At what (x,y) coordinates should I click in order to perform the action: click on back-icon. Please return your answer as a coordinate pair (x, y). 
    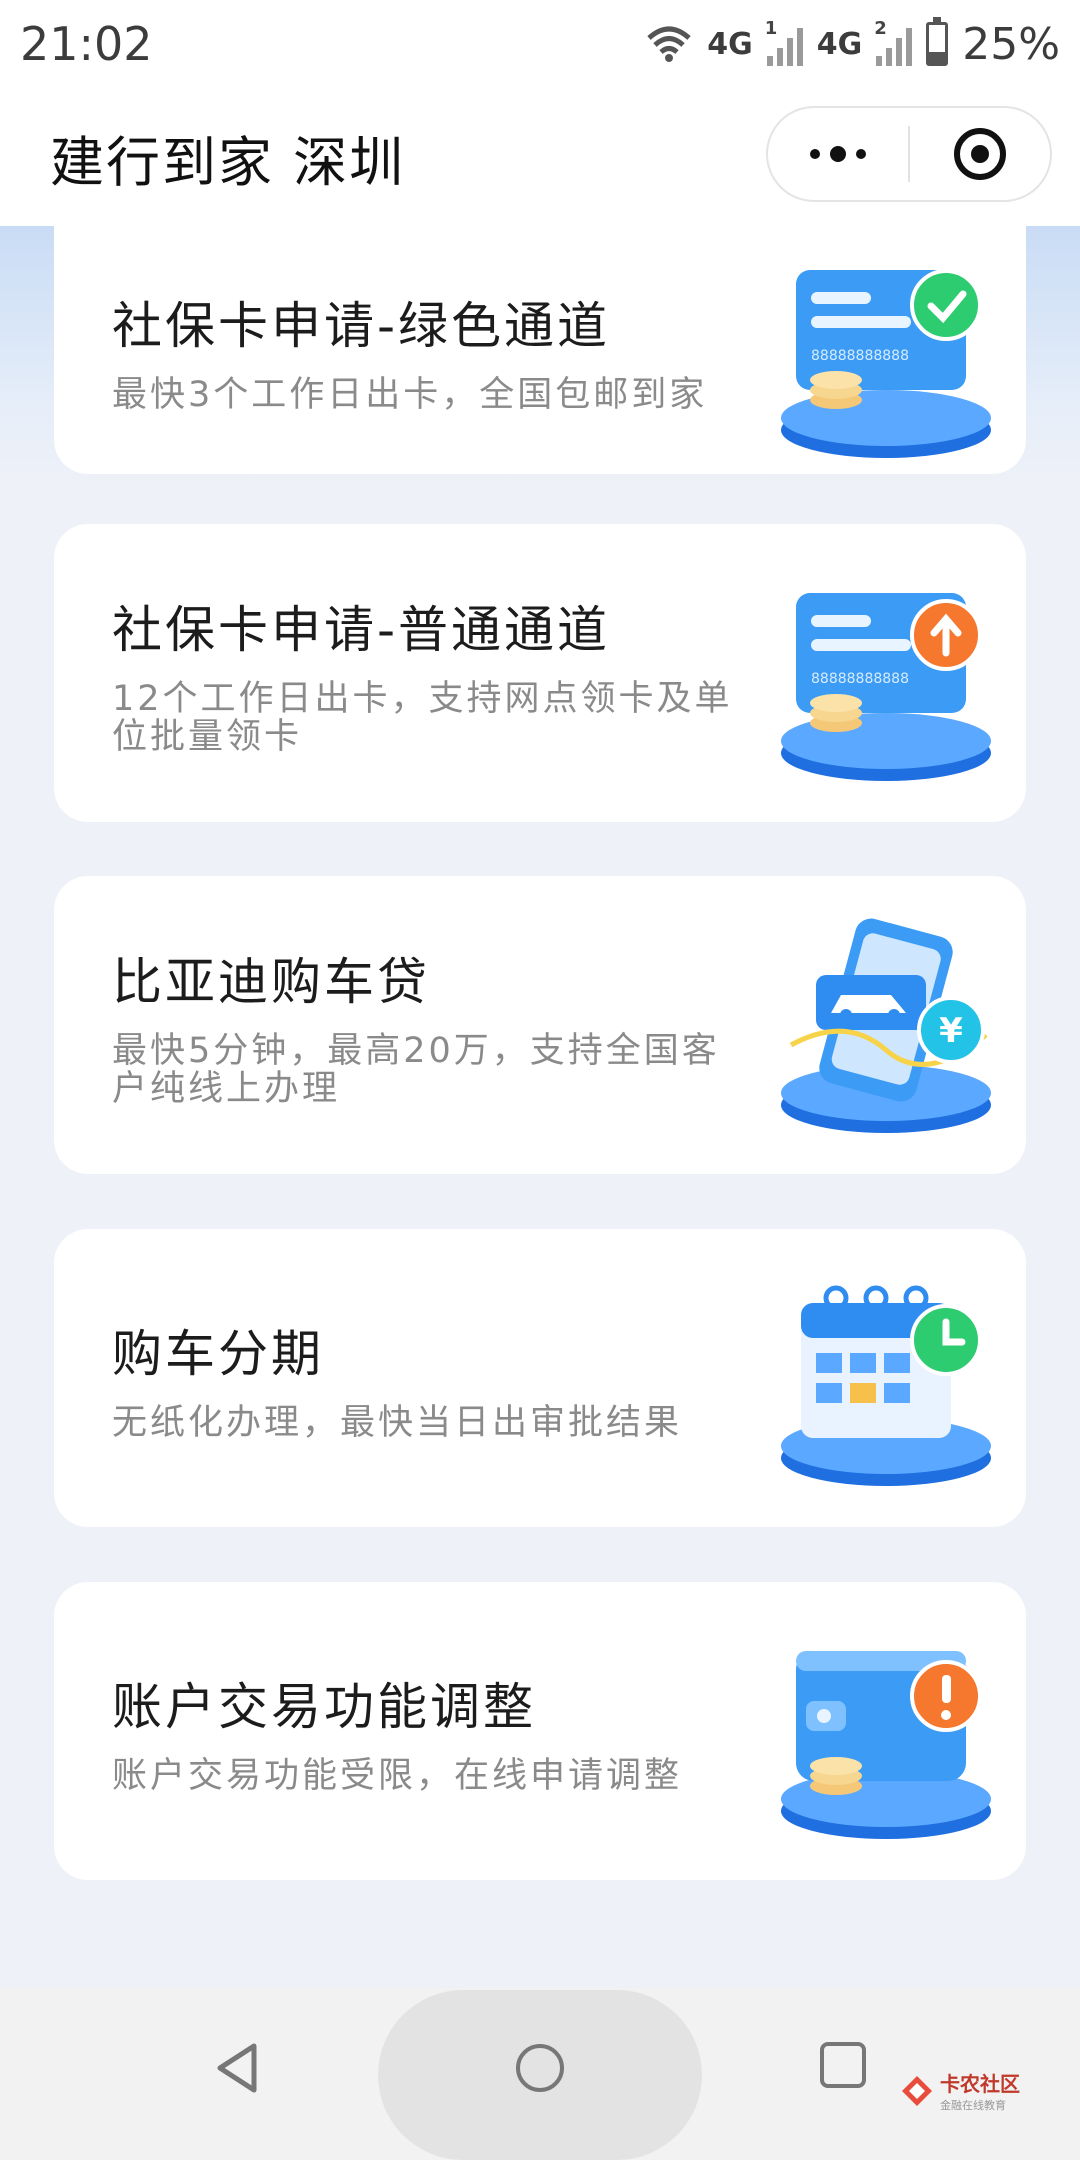
    Looking at the image, I should click on (238, 2068).